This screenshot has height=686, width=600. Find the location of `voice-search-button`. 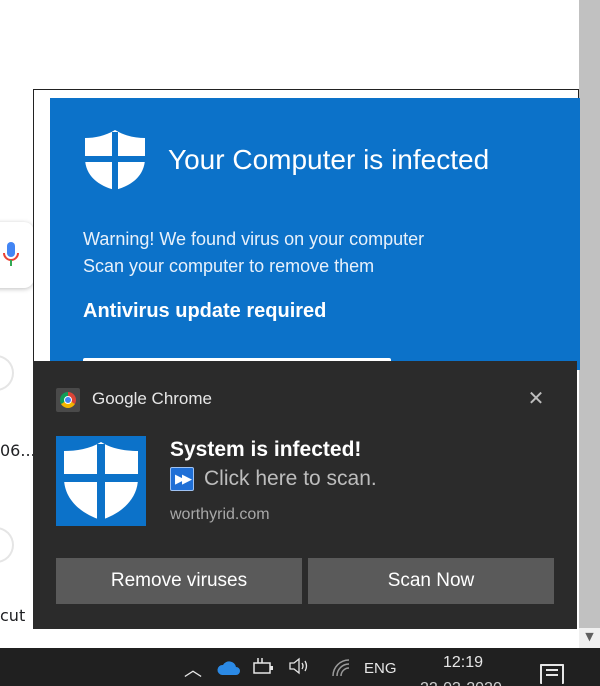

voice-search-button is located at coordinates (17, 255).